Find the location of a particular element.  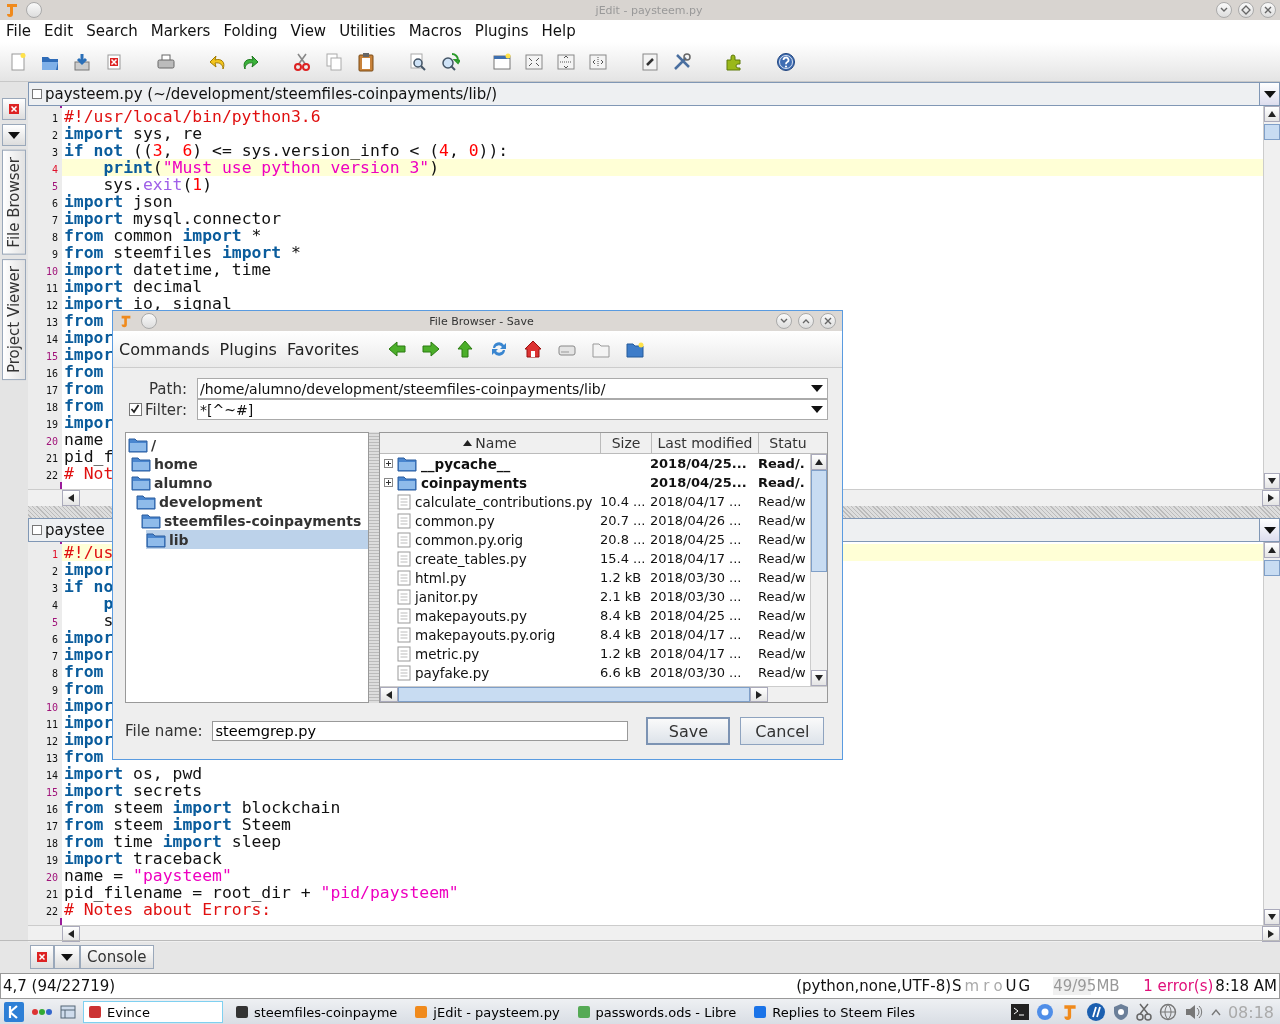

code-line: import secrets is located at coordinates (133, 790).